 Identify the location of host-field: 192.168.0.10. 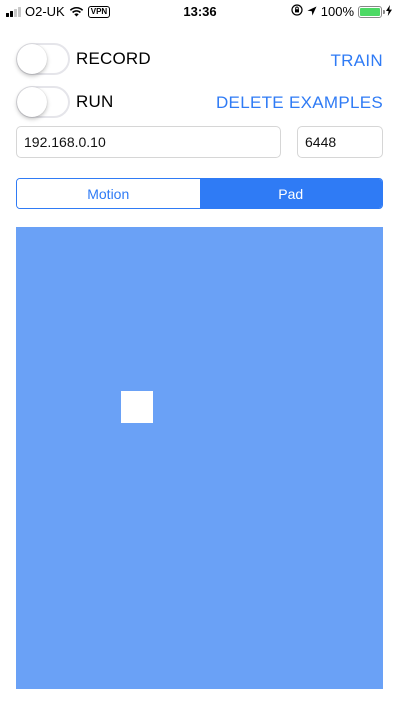
(148, 142).